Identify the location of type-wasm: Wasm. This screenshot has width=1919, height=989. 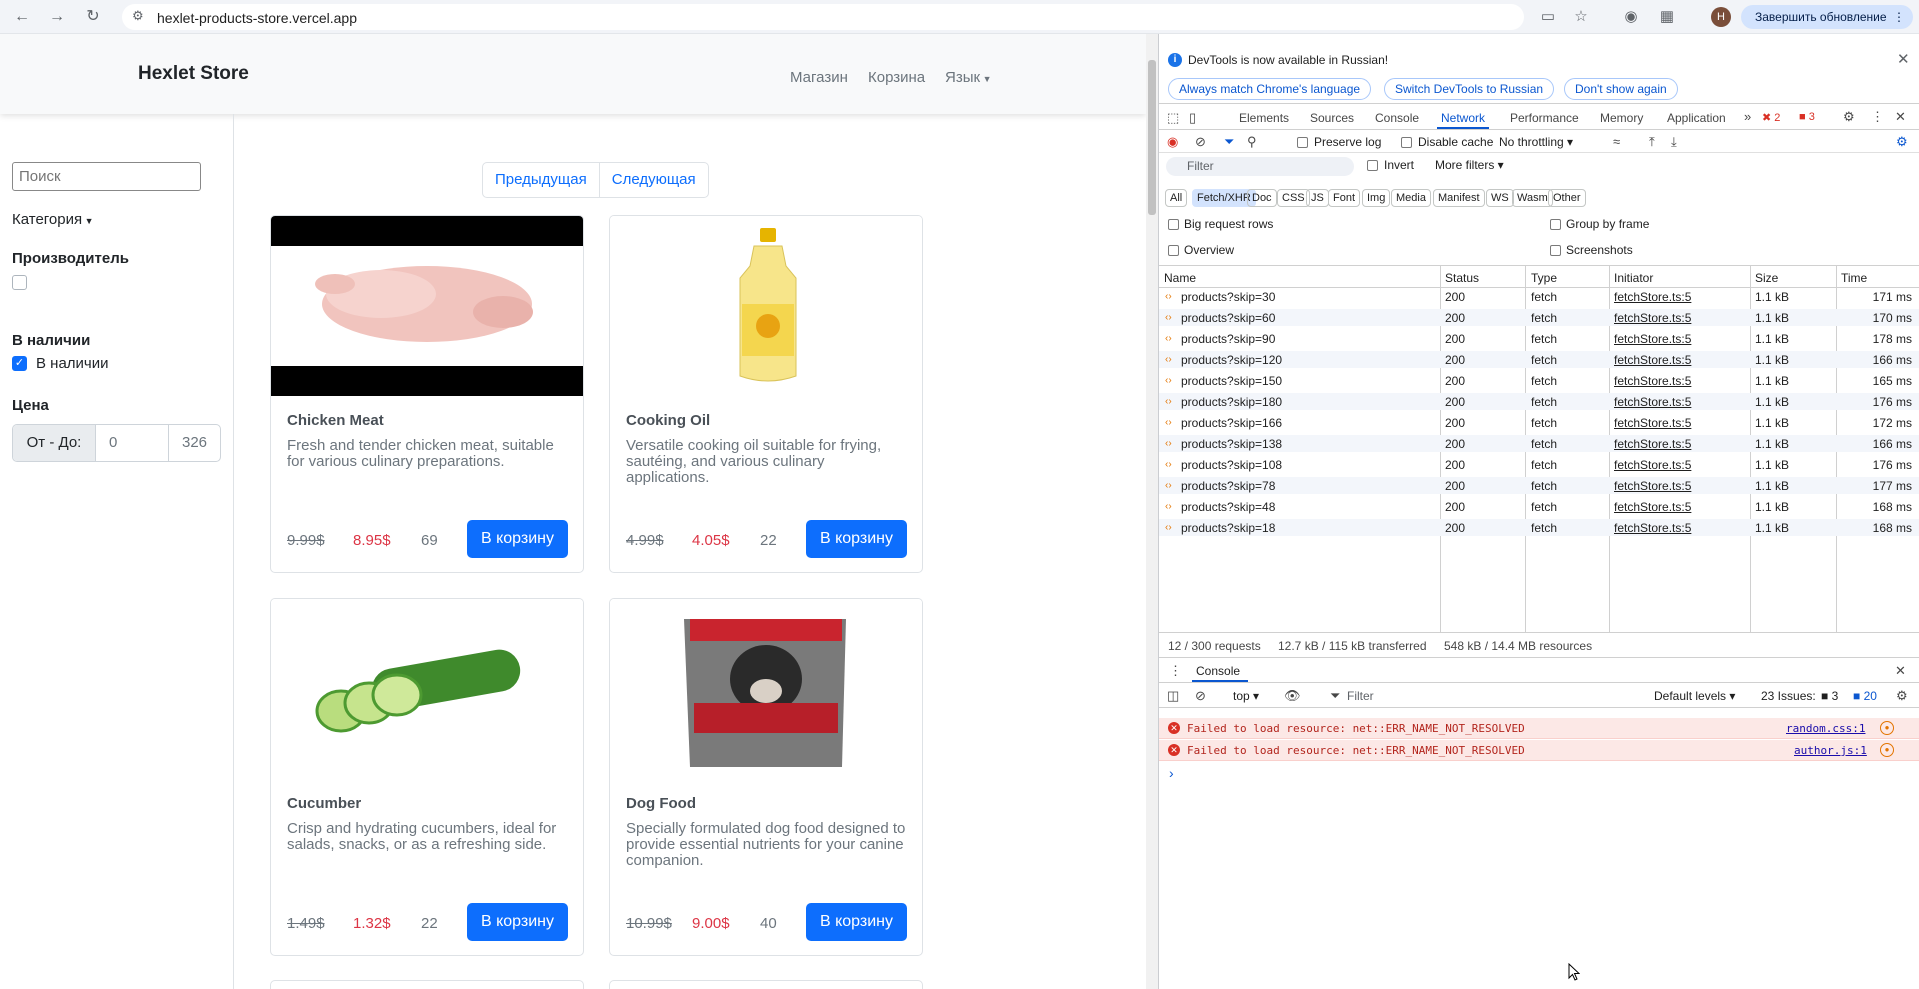
(1532, 198).